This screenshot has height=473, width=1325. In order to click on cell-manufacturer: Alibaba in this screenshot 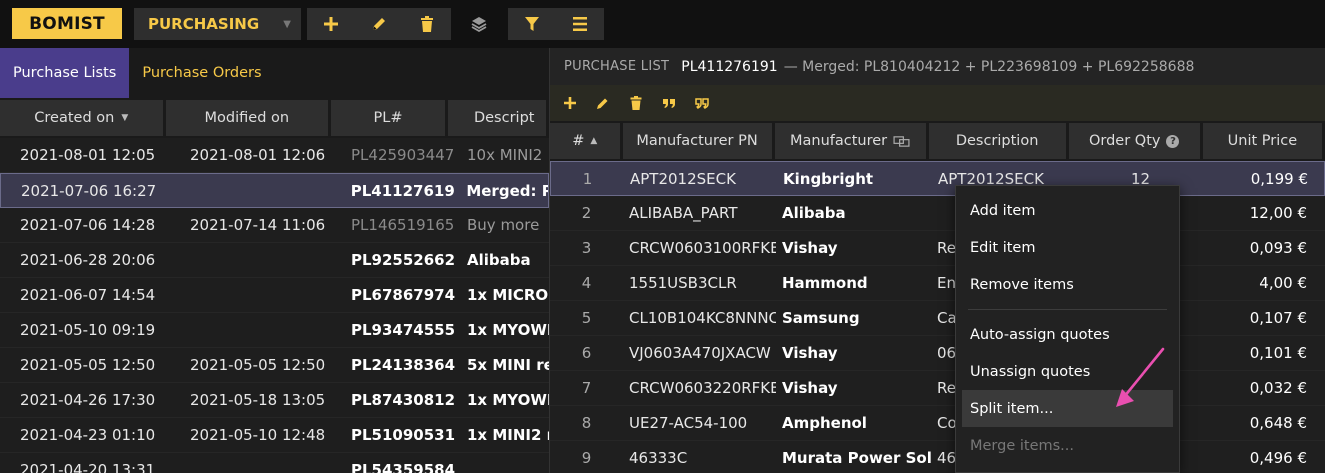, I will do `click(814, 213)`.